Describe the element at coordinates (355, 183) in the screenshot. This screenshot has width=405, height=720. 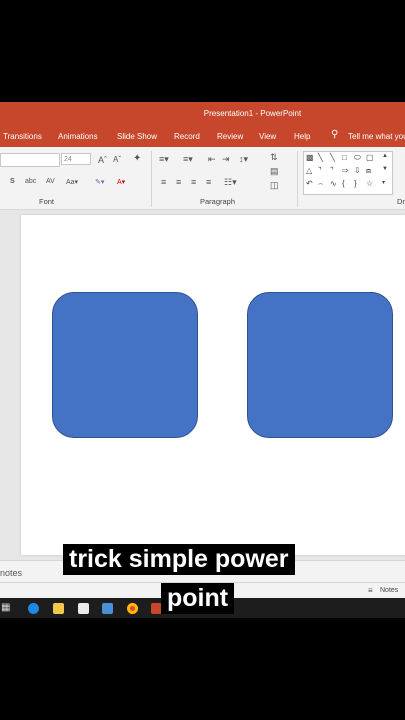
I see `brace-right-shape-icon: }` at that location.